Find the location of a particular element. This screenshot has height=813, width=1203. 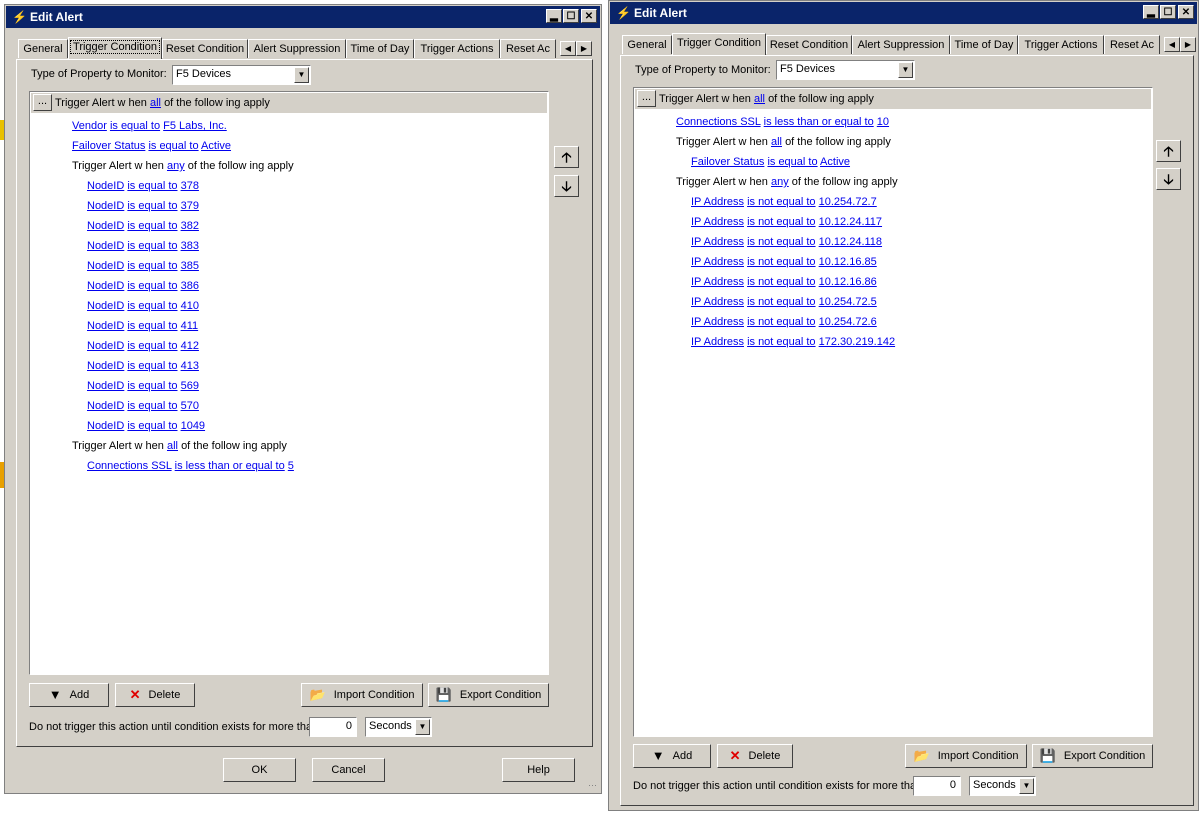

condition-value-link: 10.12.16.86 is located at coordinates (848, 282).